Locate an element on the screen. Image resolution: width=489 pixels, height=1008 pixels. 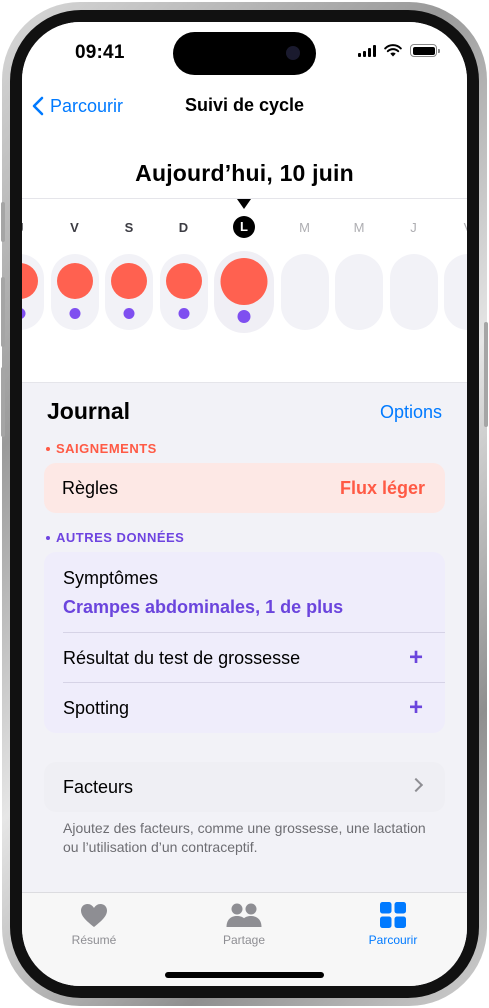
period-flow-value: Flux léger is located at coordinates (382, 488).